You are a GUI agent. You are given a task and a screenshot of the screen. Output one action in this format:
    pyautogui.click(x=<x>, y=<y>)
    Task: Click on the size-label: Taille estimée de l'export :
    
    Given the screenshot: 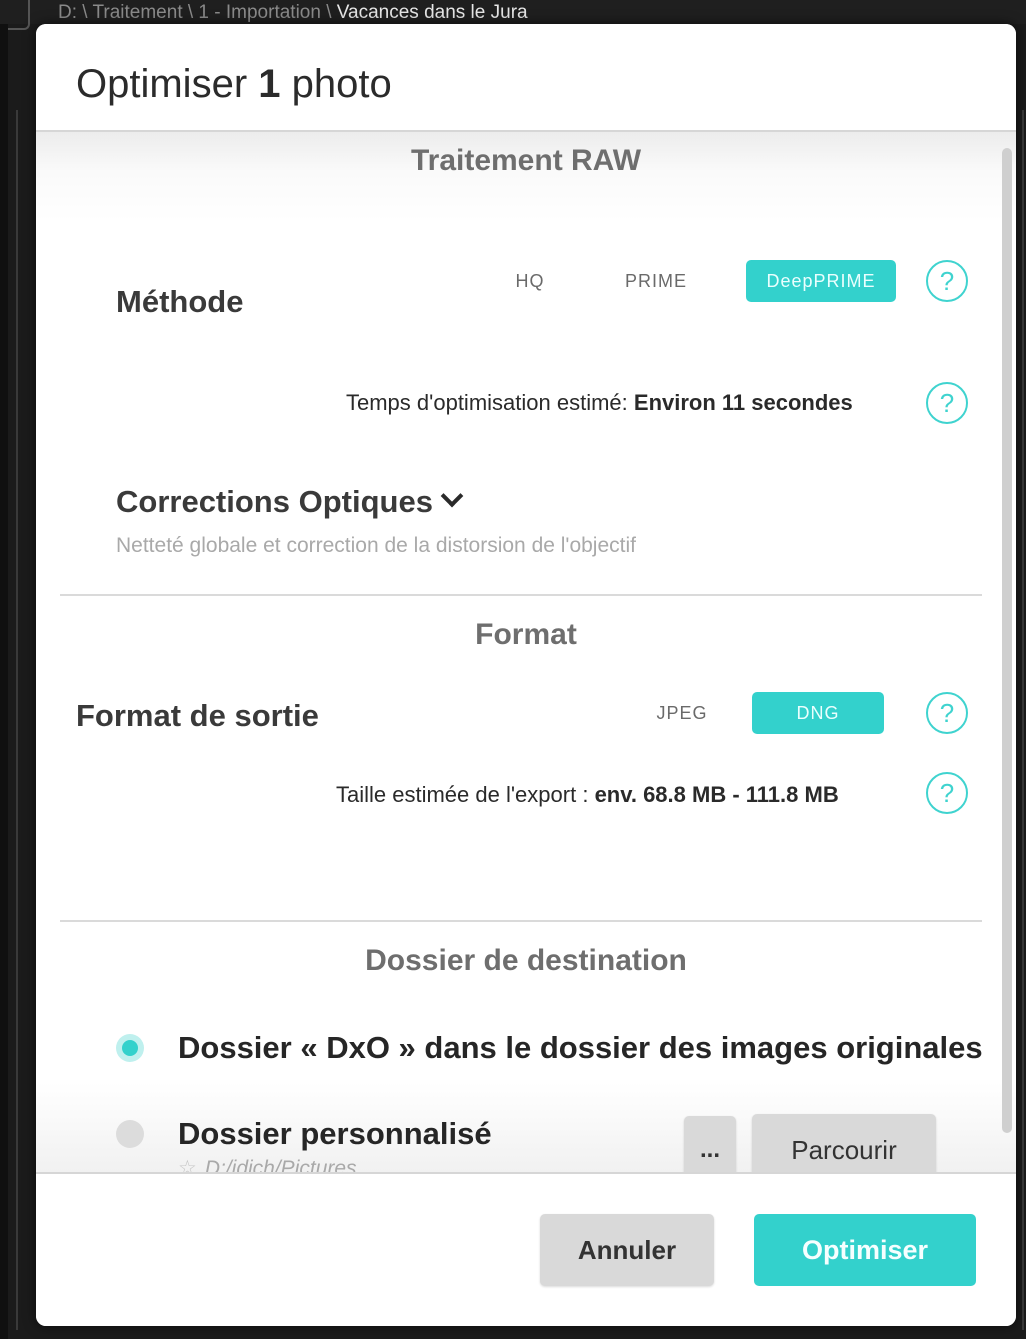 What is the action you would take?
    pyautogui.click(x=462, y=794)
    